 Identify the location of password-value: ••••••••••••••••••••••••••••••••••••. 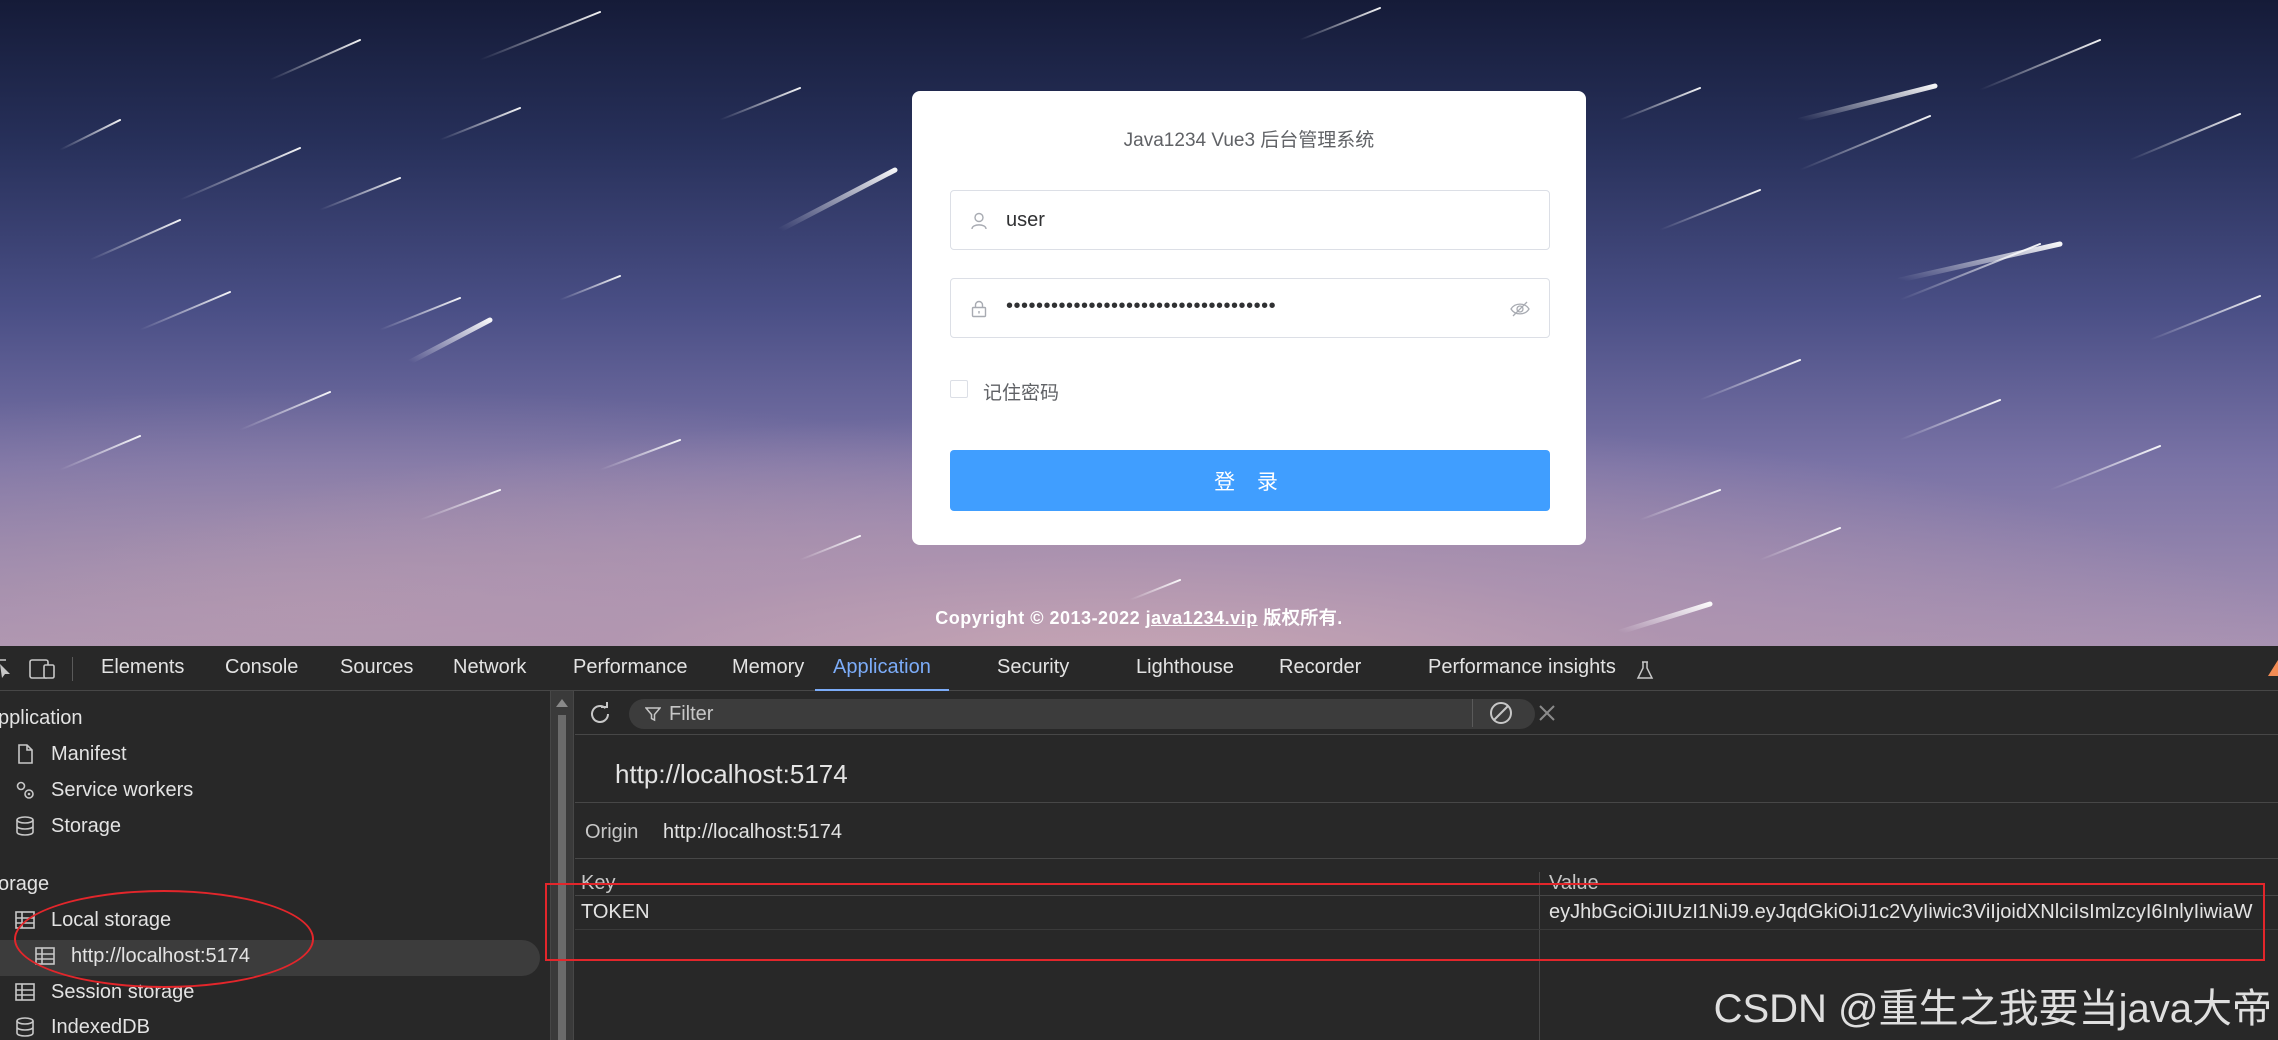
(1141, 306).